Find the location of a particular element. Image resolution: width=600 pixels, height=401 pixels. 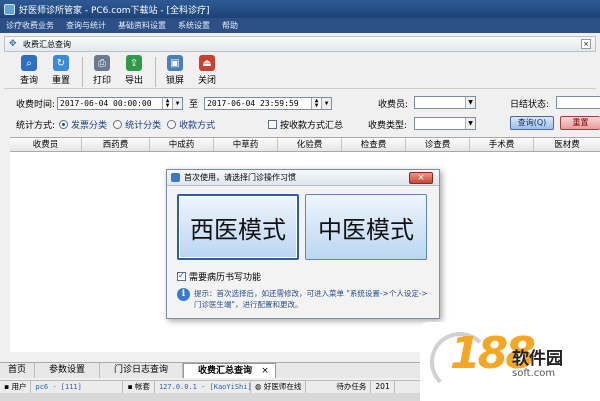

print-button: ⎙ 打印 is located at coordinates (102, 70).